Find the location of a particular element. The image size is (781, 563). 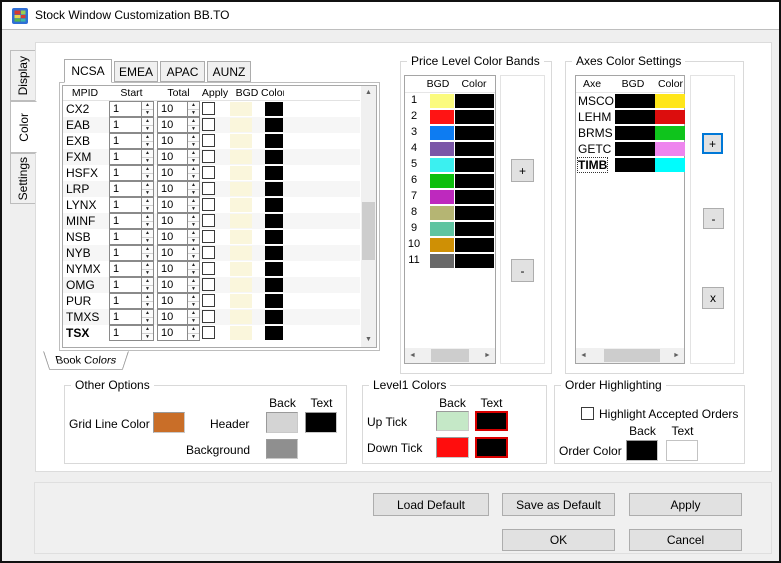

axes-hscrollbar: ◄ ► is located at coordinates (630, 355).